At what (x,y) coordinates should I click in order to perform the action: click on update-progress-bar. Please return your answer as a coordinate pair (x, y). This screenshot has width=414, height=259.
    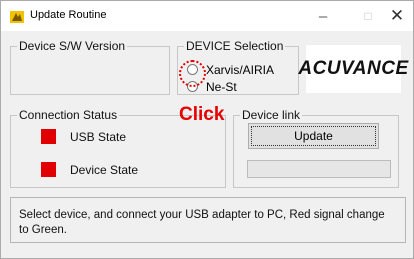
    Looking at the image, I should click on (319, 169).